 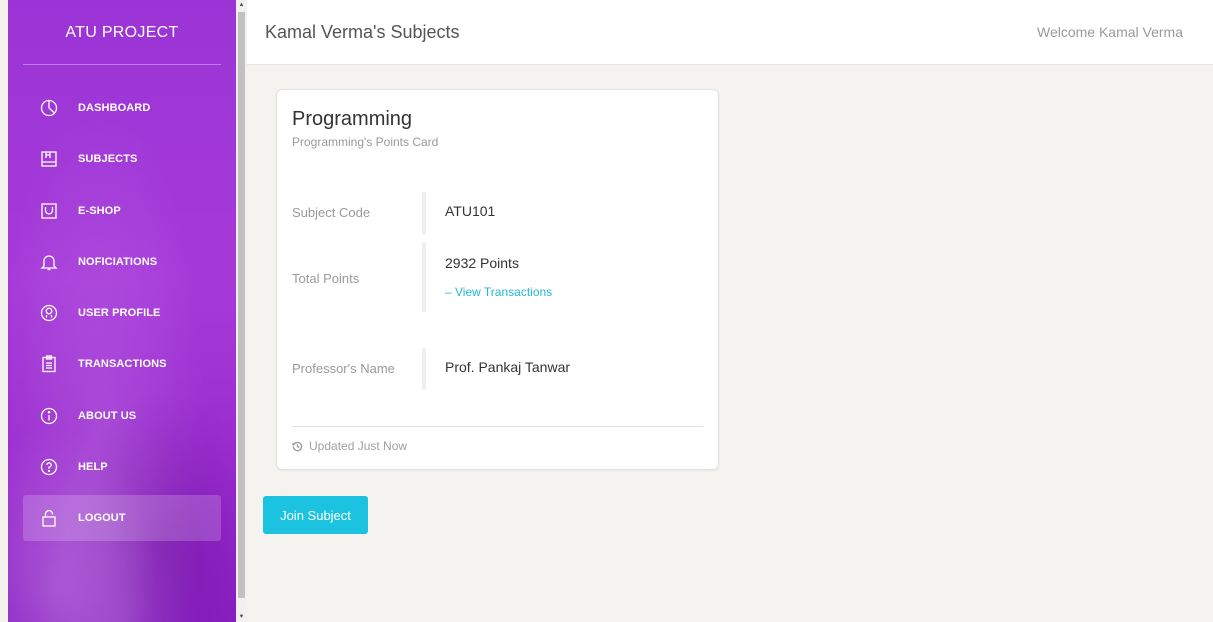 I want to click on sidebar-item-subjects: SUBJECTS, so click(x=122, y=159).